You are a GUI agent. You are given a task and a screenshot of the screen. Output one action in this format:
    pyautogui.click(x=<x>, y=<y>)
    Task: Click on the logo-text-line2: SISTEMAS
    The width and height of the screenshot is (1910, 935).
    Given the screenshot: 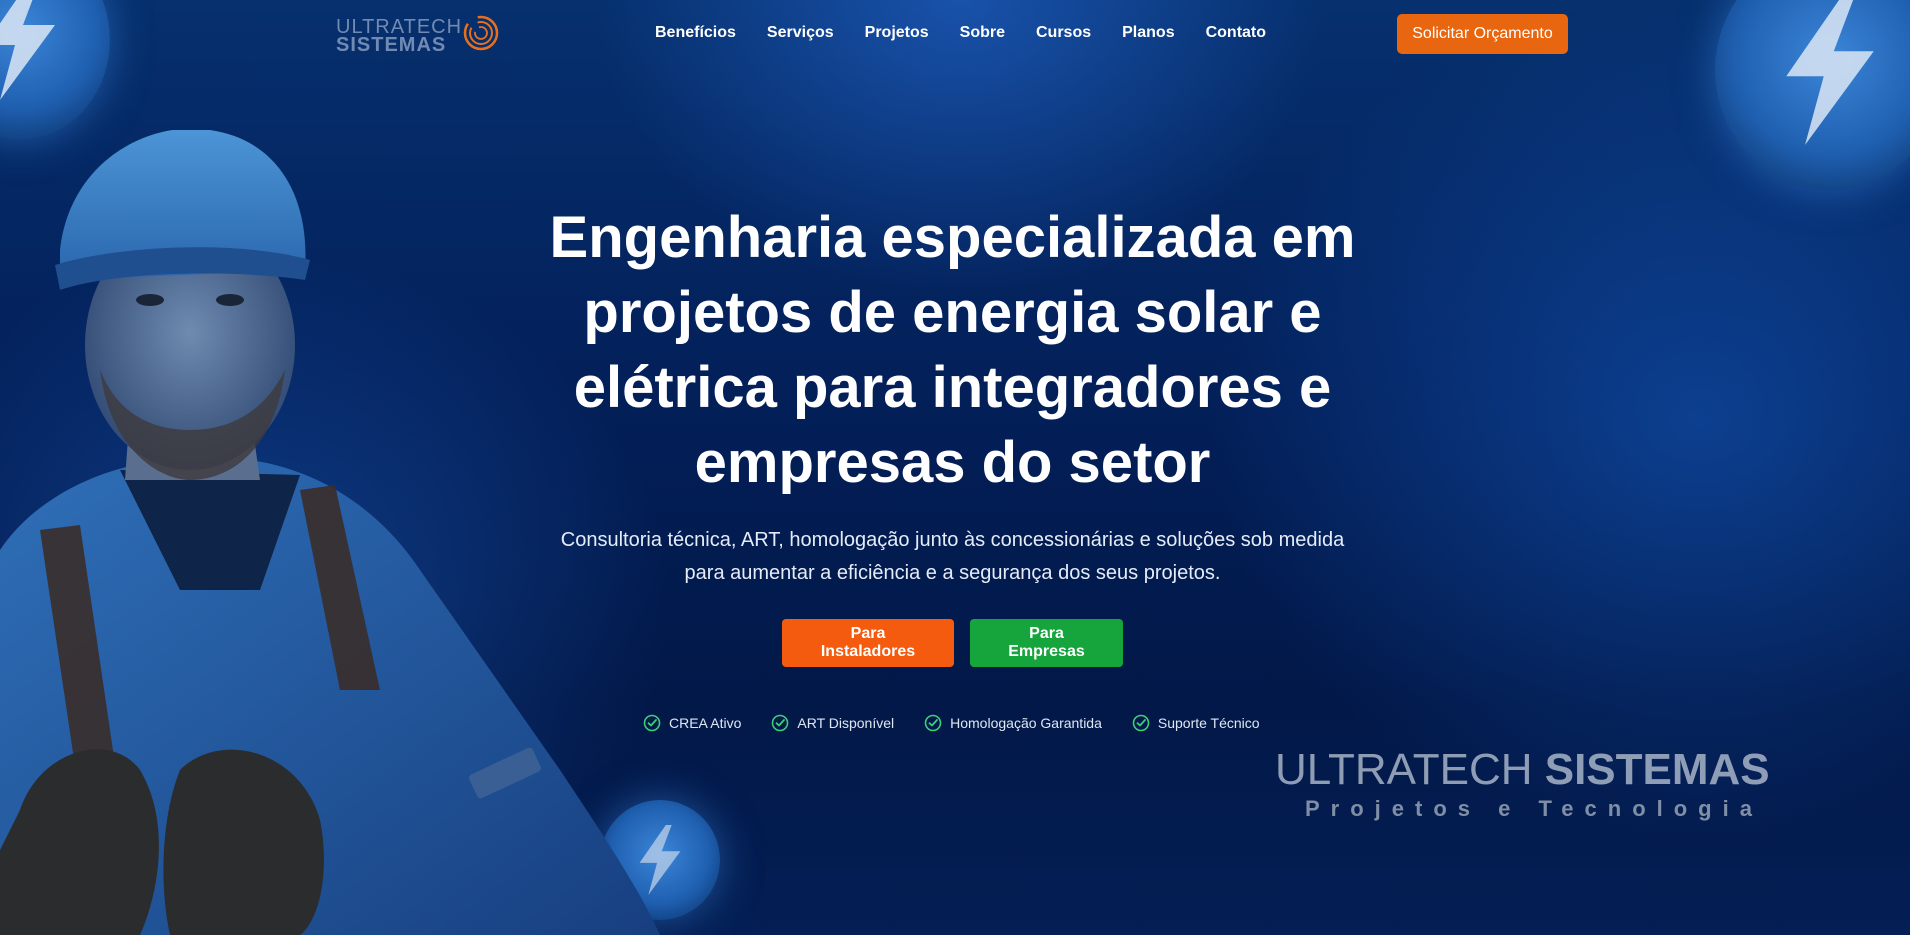 What is the action you would take?
    pyautogui.click(x=391, y=45)
    